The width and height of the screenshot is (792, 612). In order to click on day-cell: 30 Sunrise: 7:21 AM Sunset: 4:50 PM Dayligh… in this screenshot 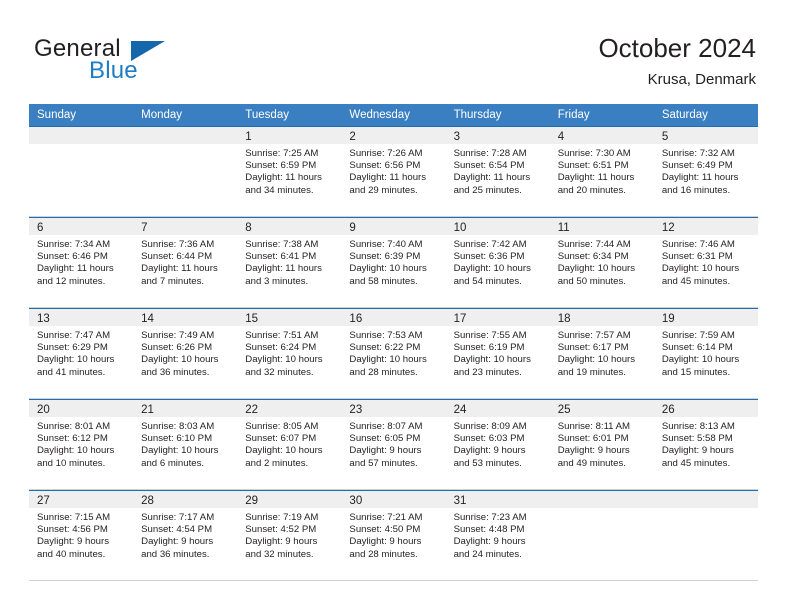, I will do `click(393, 535)`.